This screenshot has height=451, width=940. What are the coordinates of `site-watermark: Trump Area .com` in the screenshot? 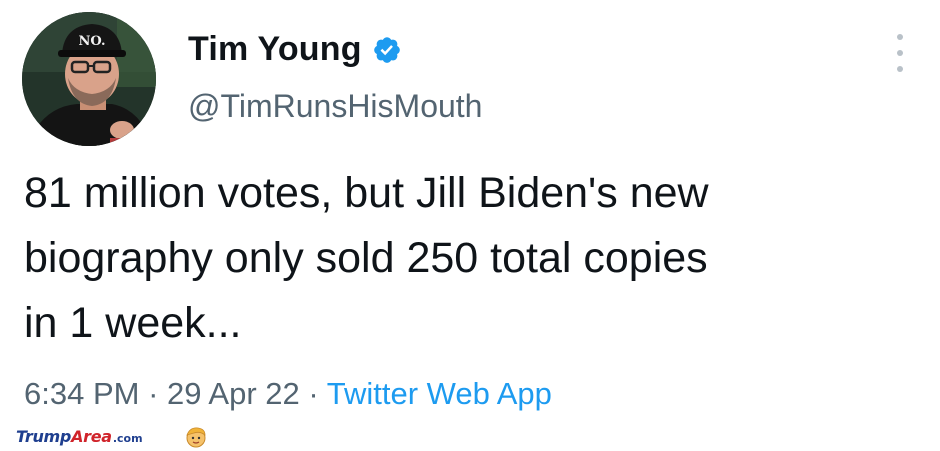 It's located at (79, 436).